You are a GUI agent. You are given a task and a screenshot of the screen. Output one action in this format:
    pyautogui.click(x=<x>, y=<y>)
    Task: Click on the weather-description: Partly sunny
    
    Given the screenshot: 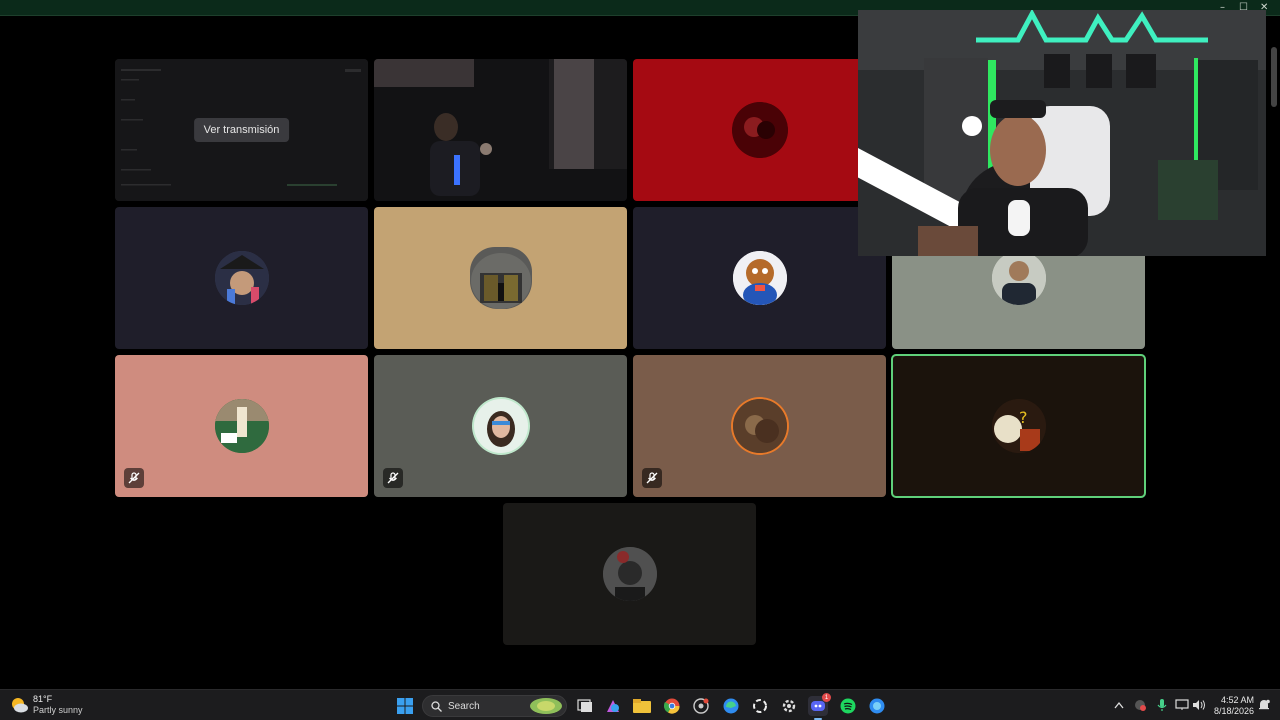 What is the action you would take?
    pyautogui.click(x=58, y=710)
    